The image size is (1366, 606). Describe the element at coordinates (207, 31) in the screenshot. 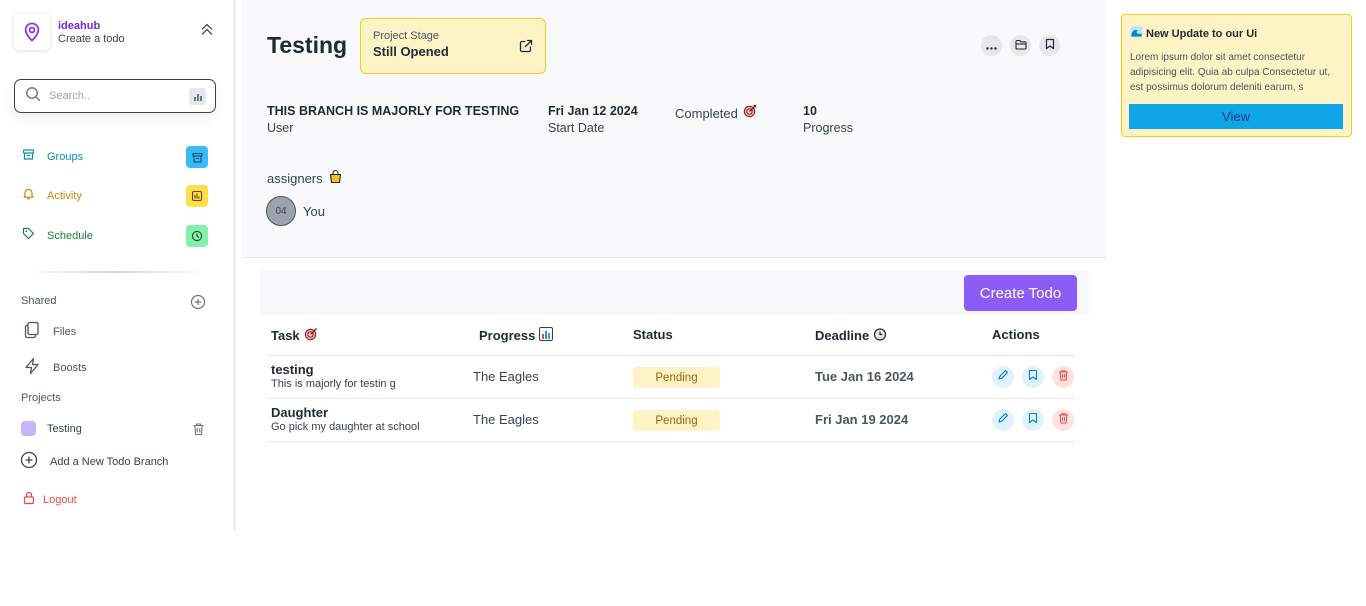

I see `collapse-sidebar-button` at that location.